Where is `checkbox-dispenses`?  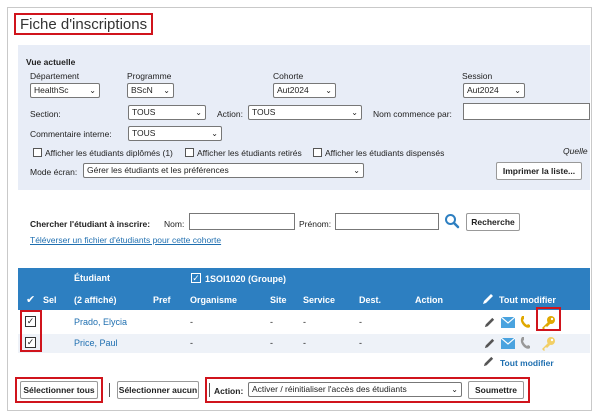 checkbox-dispenses is located at coordinates (317, 152).